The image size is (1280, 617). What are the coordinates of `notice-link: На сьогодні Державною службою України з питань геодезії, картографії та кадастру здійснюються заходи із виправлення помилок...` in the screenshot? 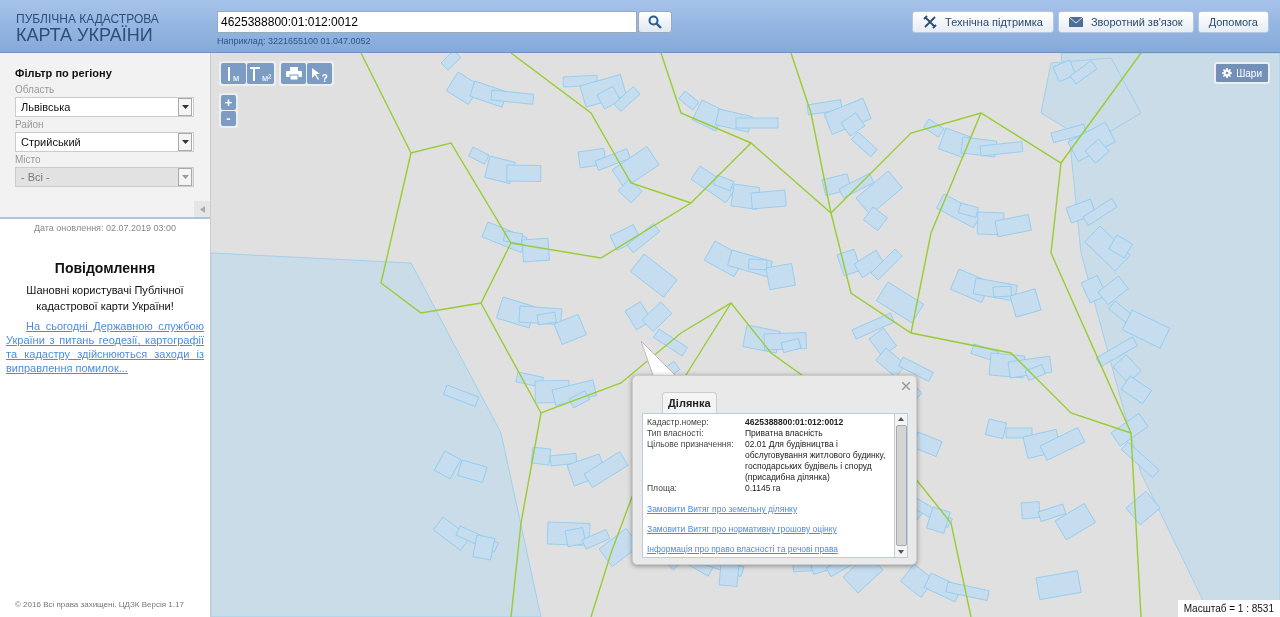 It's located at (105, 347).